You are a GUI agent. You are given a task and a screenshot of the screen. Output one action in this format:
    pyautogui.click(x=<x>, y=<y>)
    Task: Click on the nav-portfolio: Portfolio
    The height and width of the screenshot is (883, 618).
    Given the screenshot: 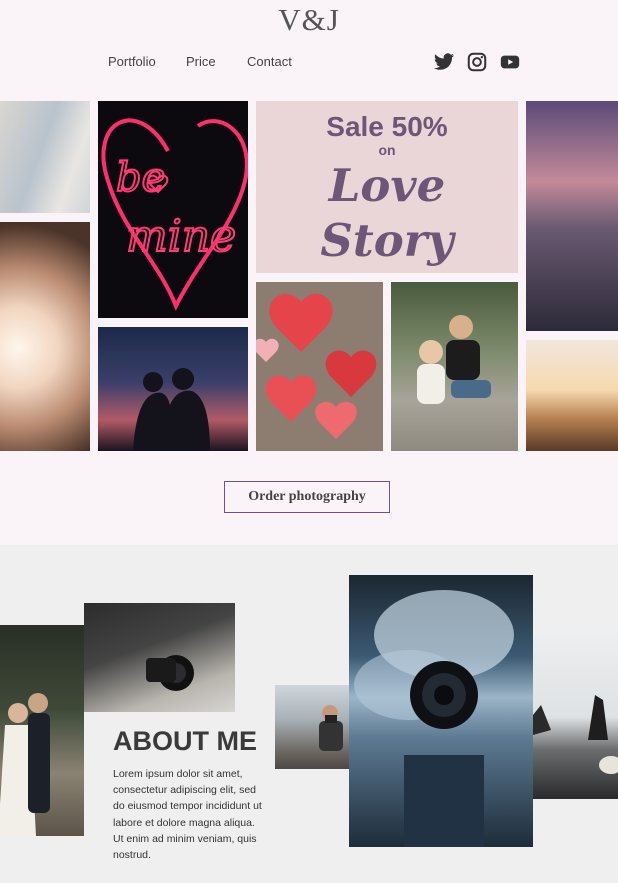 What is the action you would take?
    pyautogui.click(x=132, y=61)
    